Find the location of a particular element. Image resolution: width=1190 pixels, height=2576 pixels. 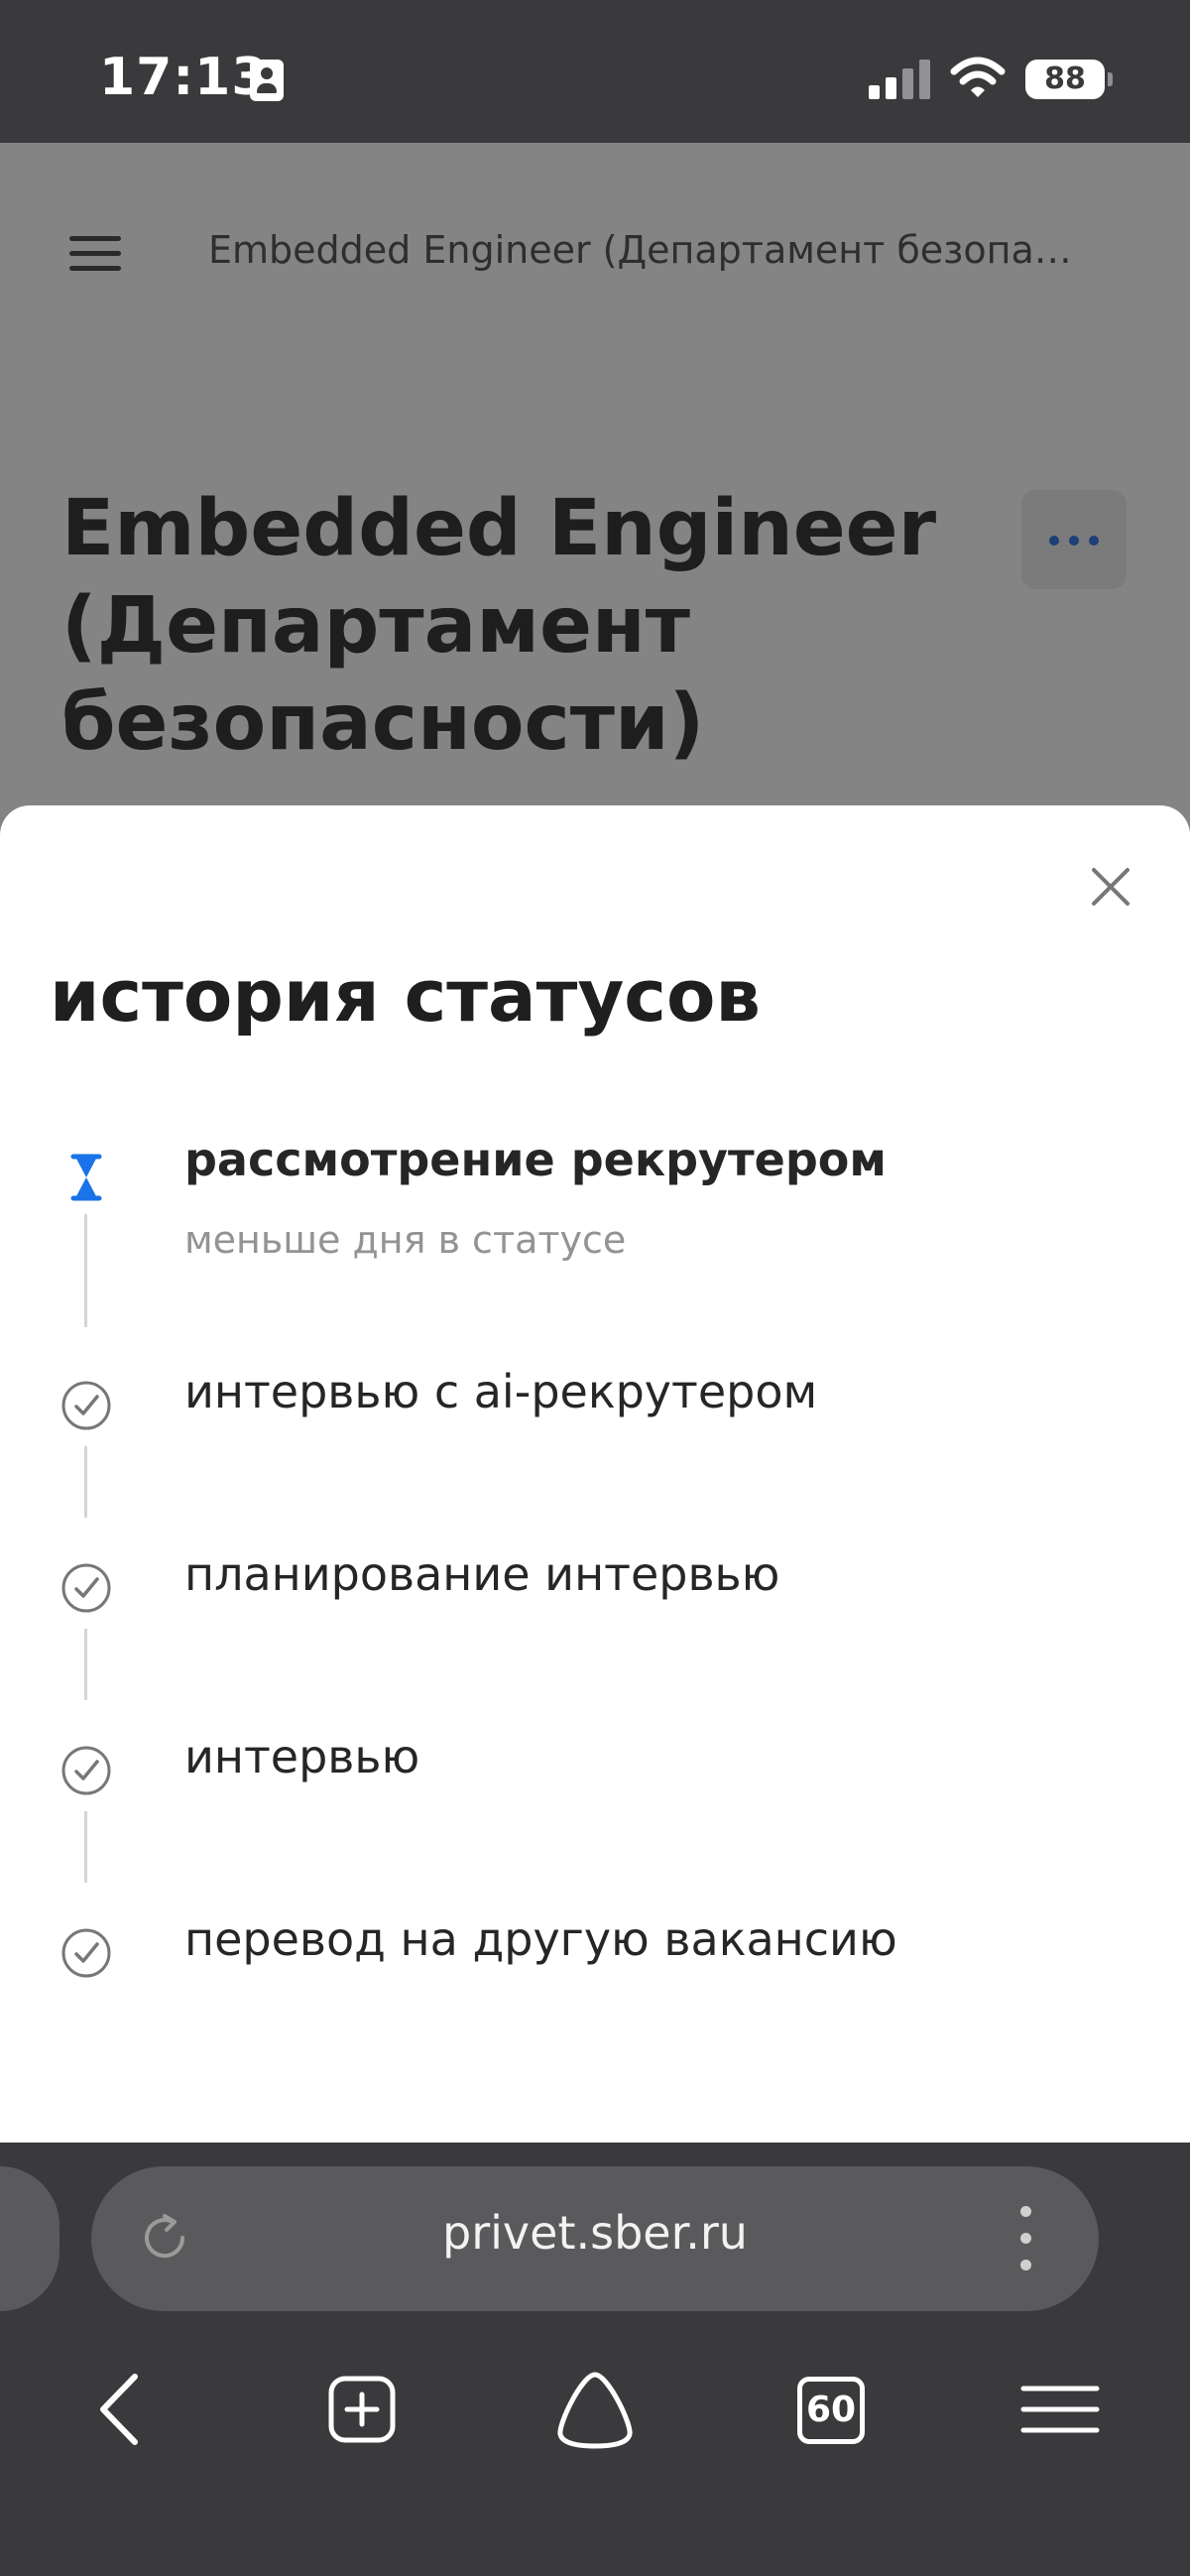

previous-tab-pill is located at coordinates (30, 2238).